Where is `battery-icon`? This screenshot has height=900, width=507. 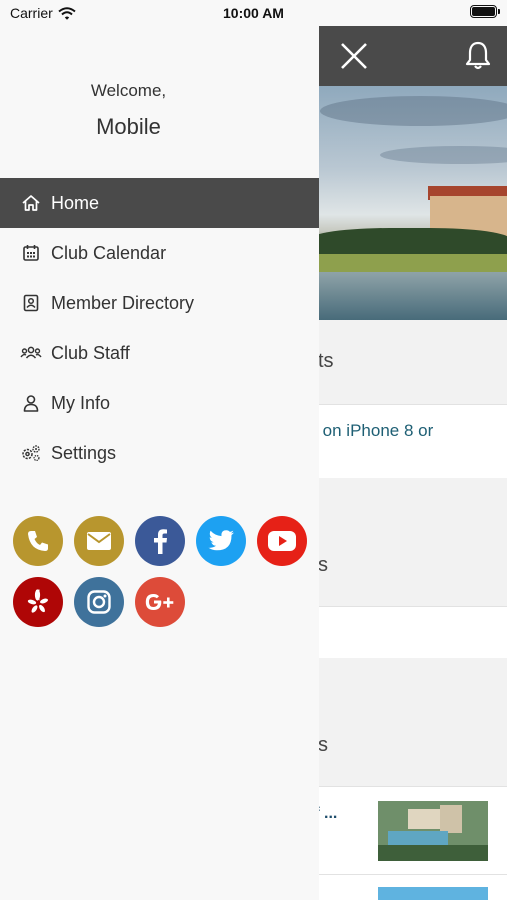
battery-icon is located at coordinates (485, 11).